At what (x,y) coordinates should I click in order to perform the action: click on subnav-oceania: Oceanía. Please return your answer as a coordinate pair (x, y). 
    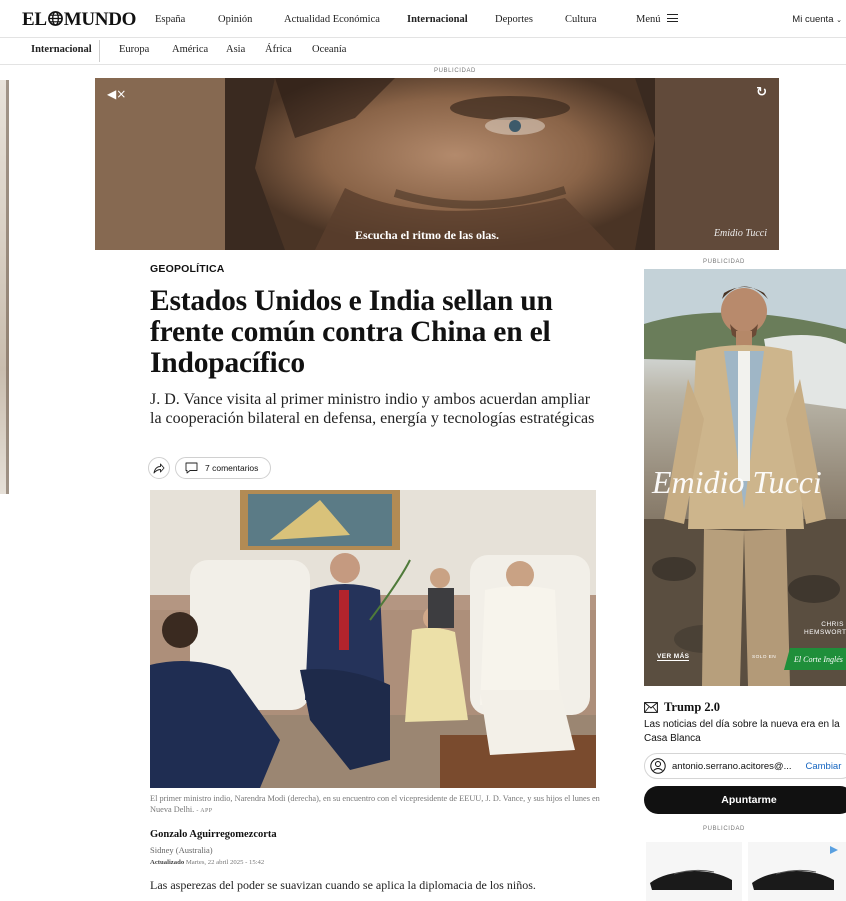
    Looking at the image, I should click on (329, 49).